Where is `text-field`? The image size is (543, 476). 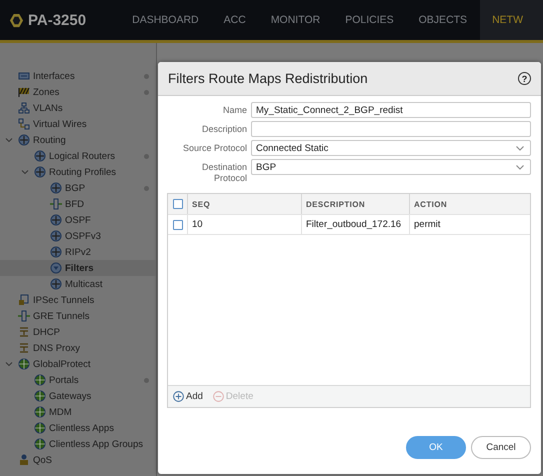 text-field is located at coordinates (391, 129).